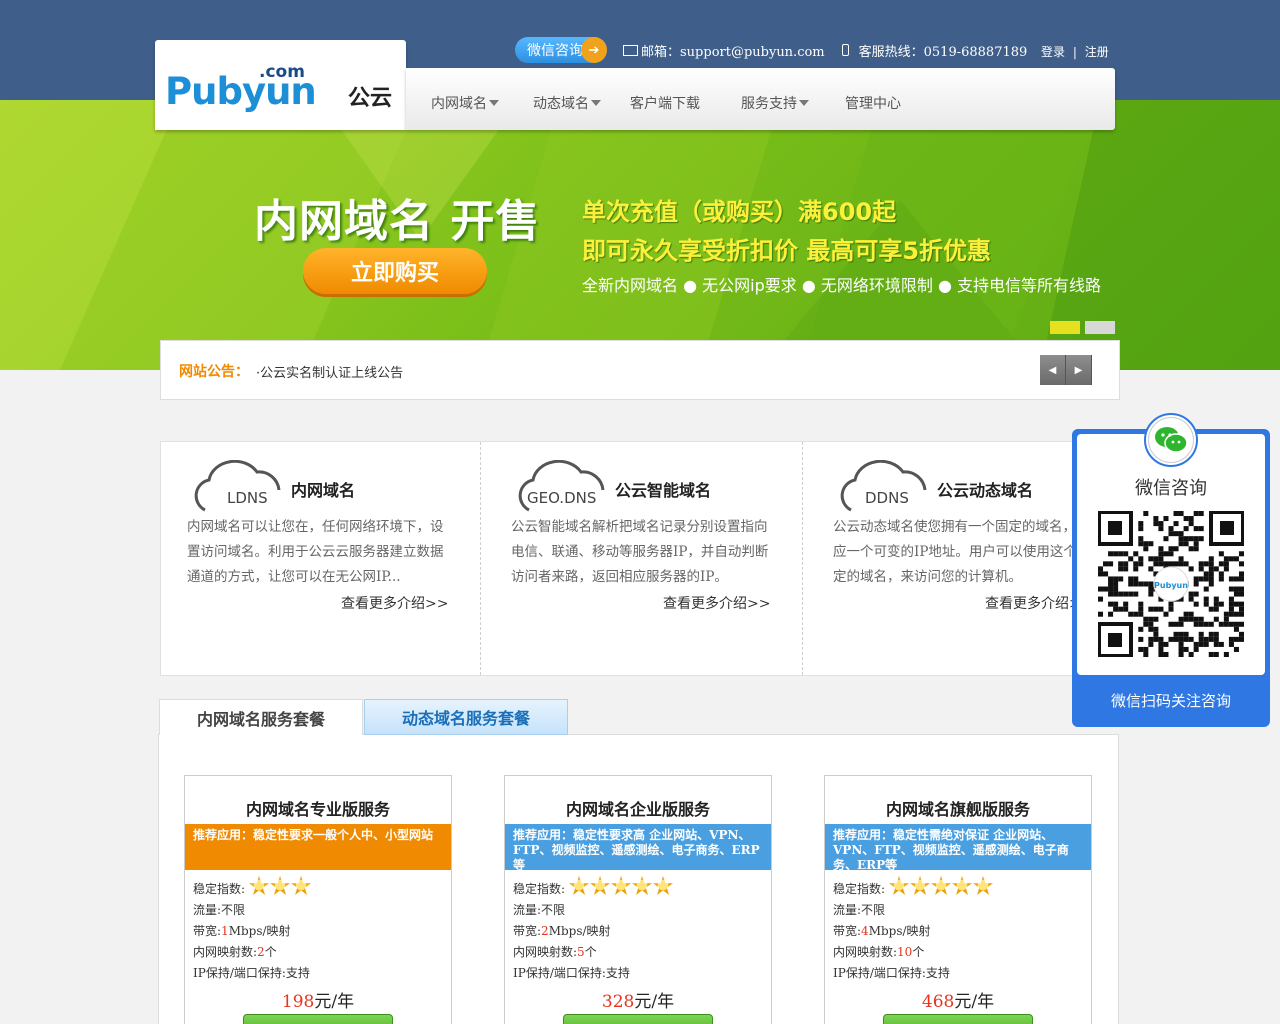 The width and height of the screenshot is (1280, 1024). Describe the element at coordinates (865, 931) in the screenshot. I see `bw-value: 4` at that location.